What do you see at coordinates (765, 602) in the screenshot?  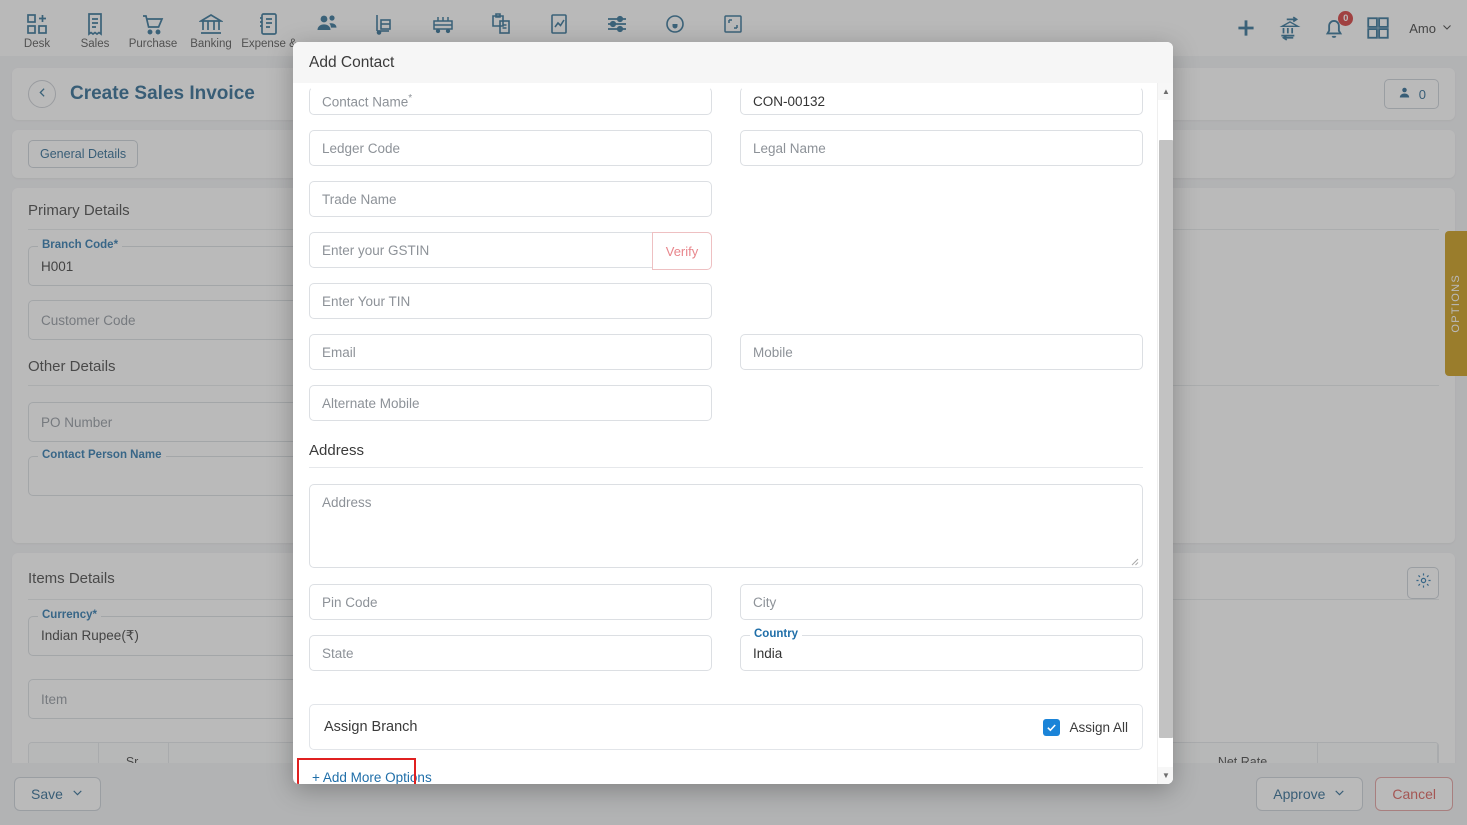 I see `field-placeholder: City` at bounding box center [765, 602].